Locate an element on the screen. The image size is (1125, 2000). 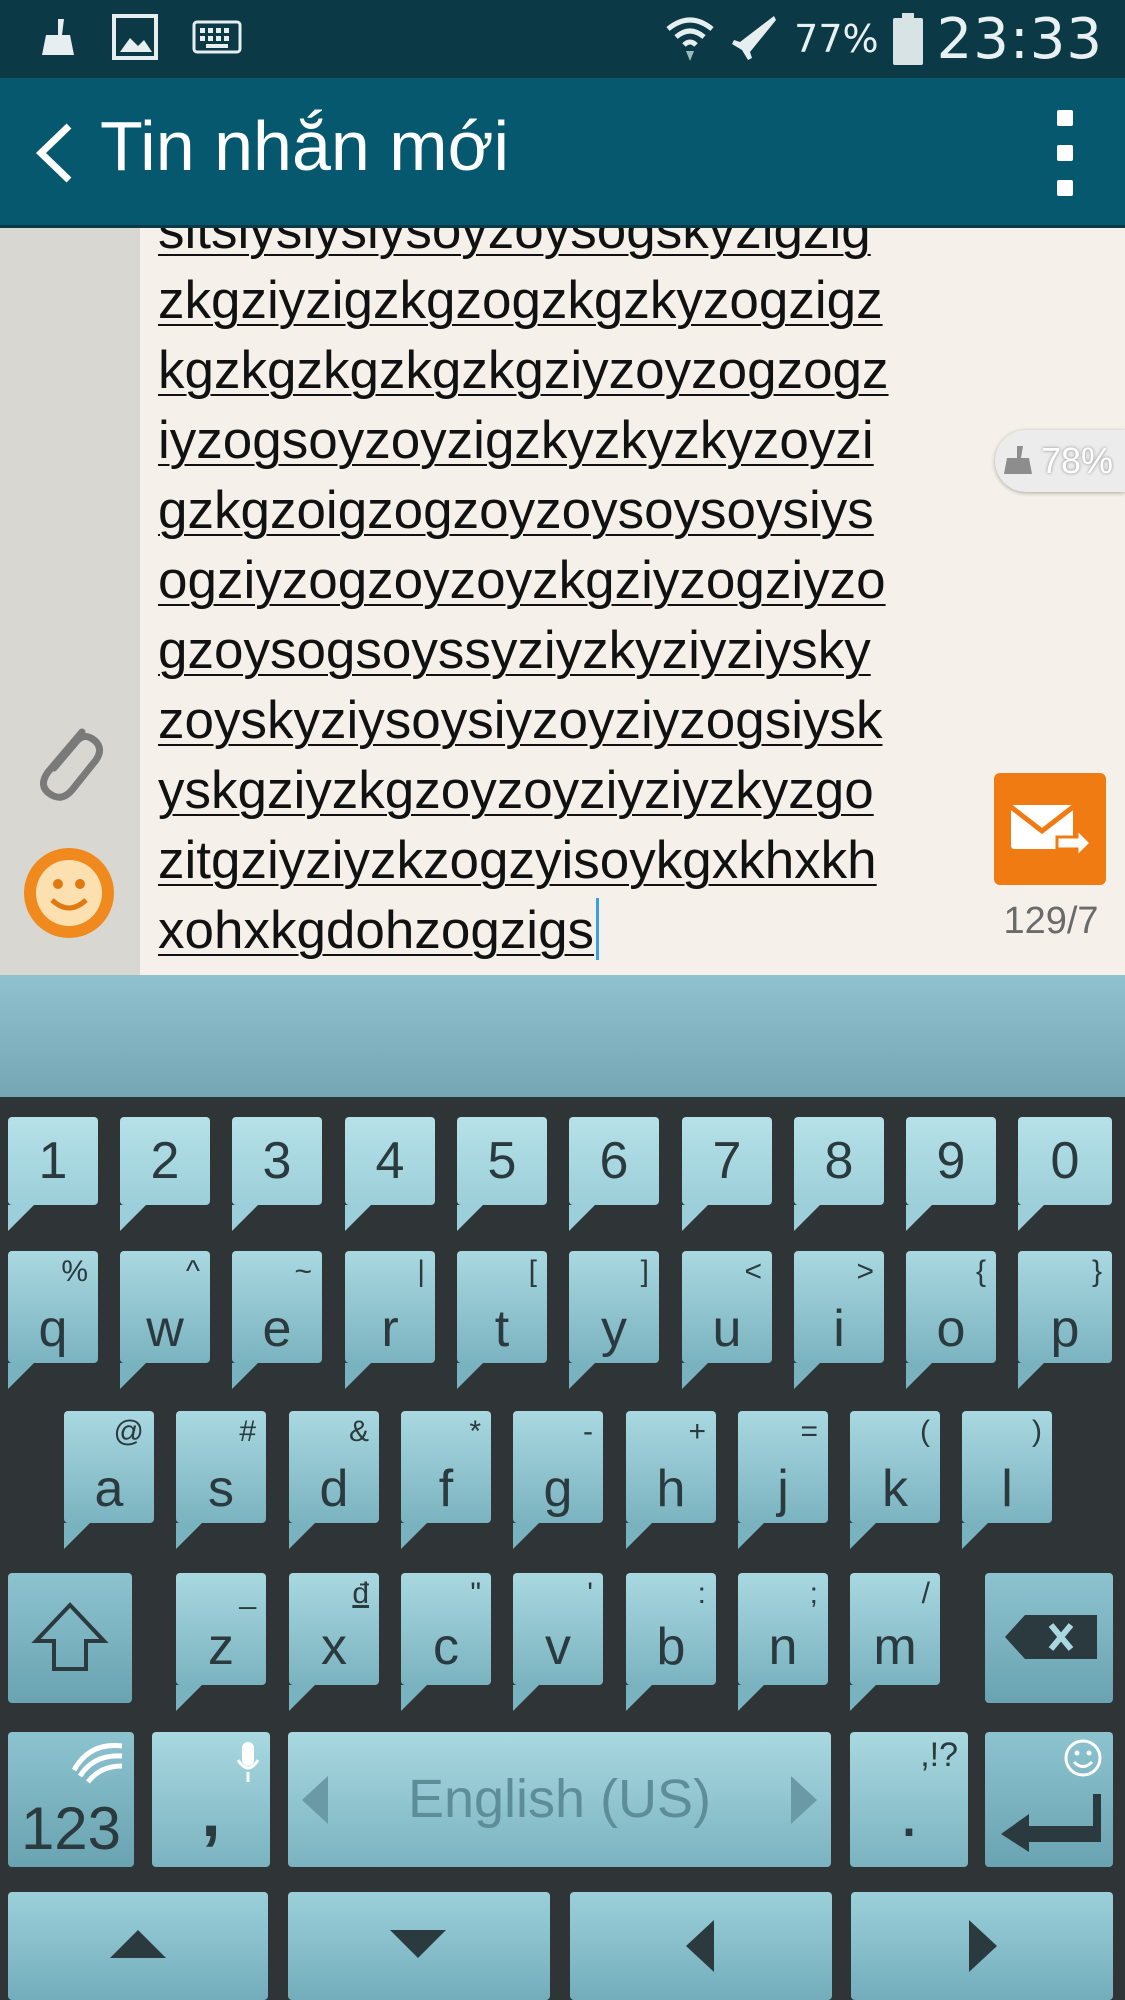
overflow-menu-button is located at coordinates (1065, 153).